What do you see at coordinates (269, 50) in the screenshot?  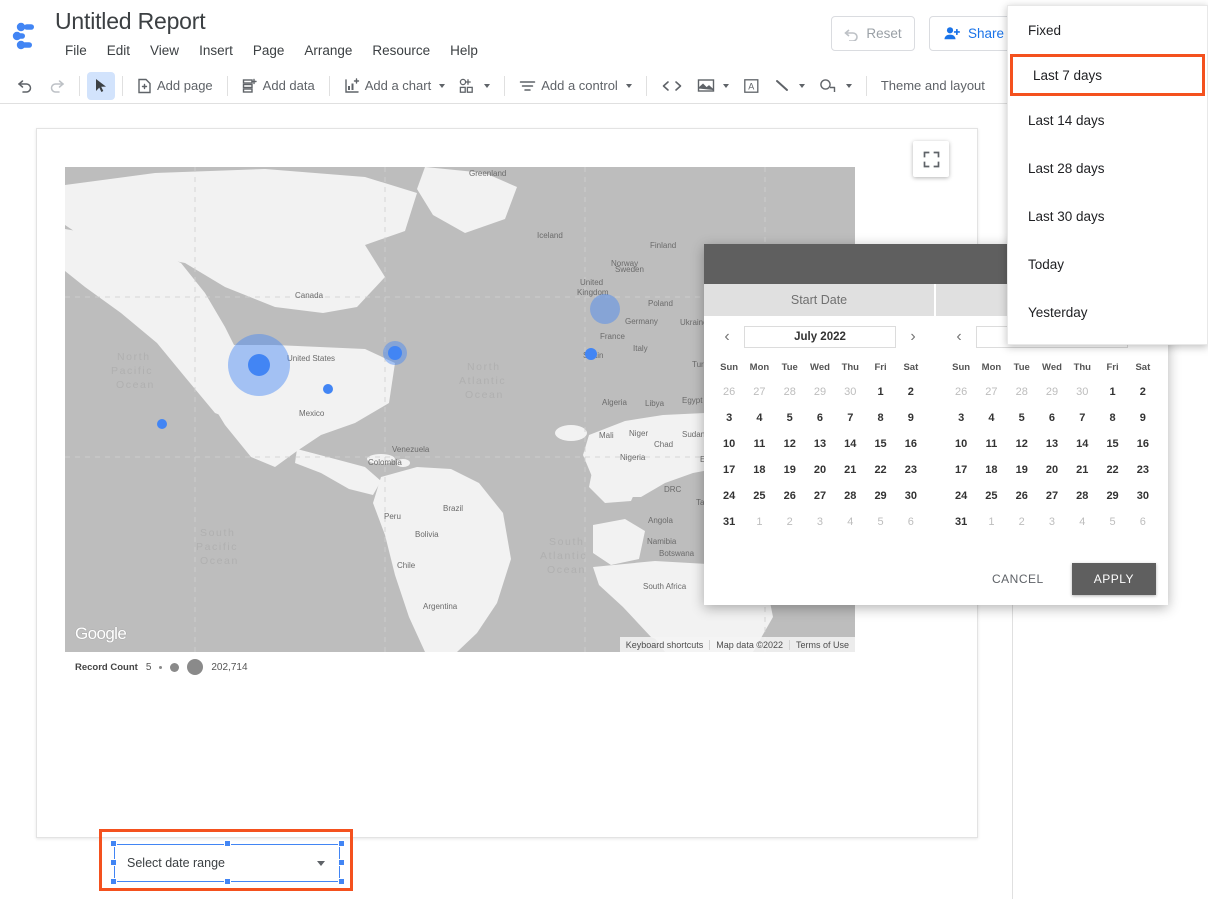 I see `menu-page: Page` at bounding box center [269, 50].